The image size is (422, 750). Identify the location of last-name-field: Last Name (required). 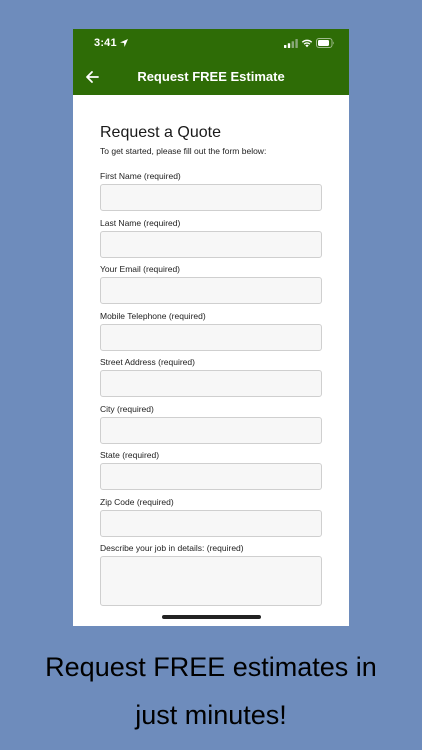
(211, 238).